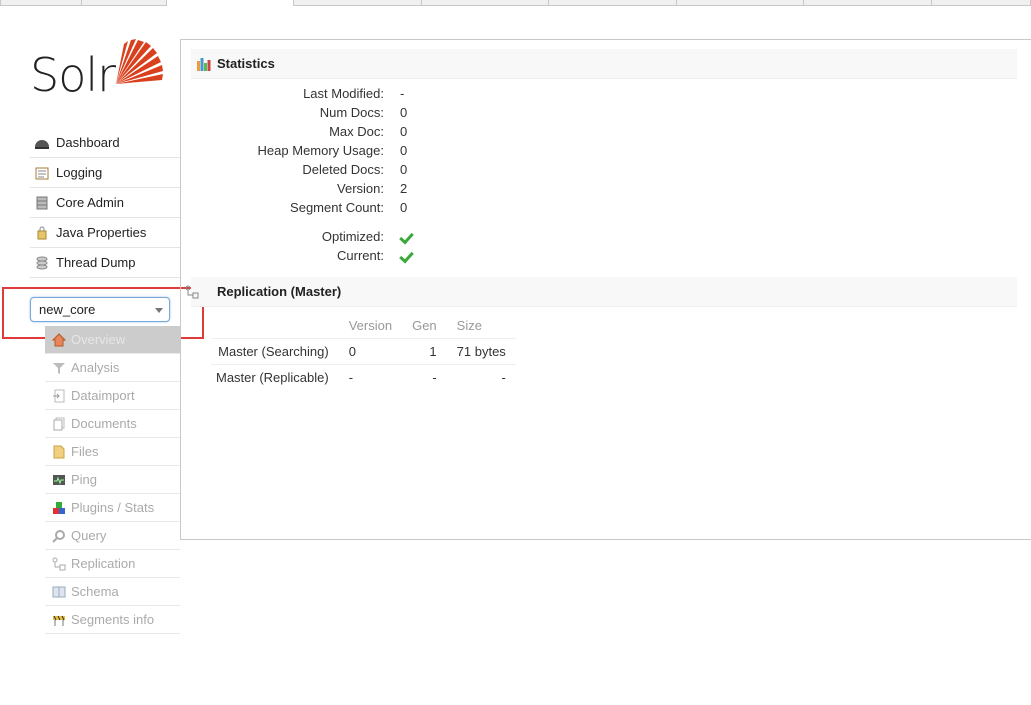  Describe the element at coordinates (59, 620) in the screenshot. I see `segments-icon` at that location.